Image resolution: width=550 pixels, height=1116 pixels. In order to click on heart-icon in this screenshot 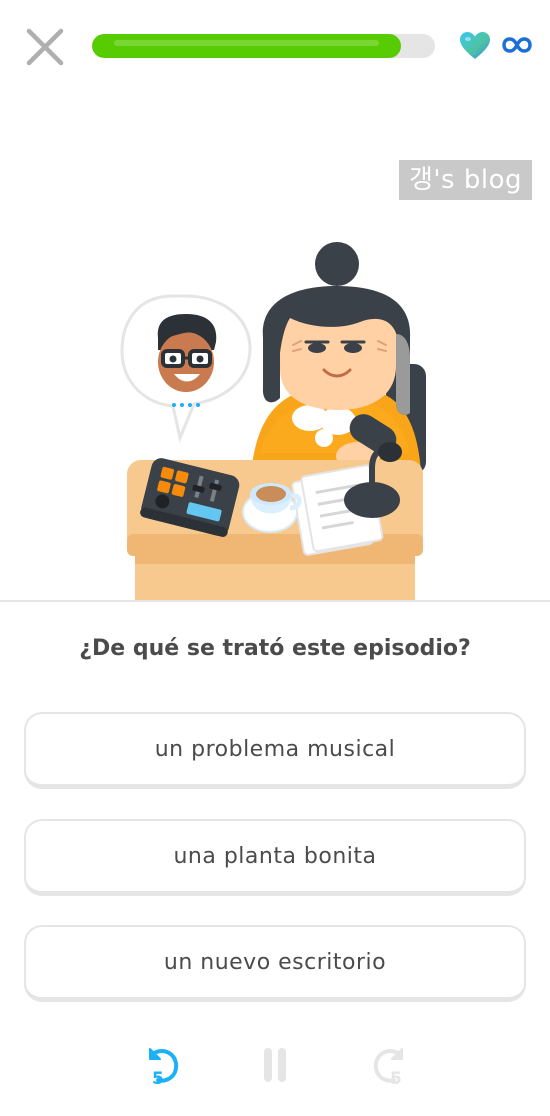, I will do `click(475, 46)`.